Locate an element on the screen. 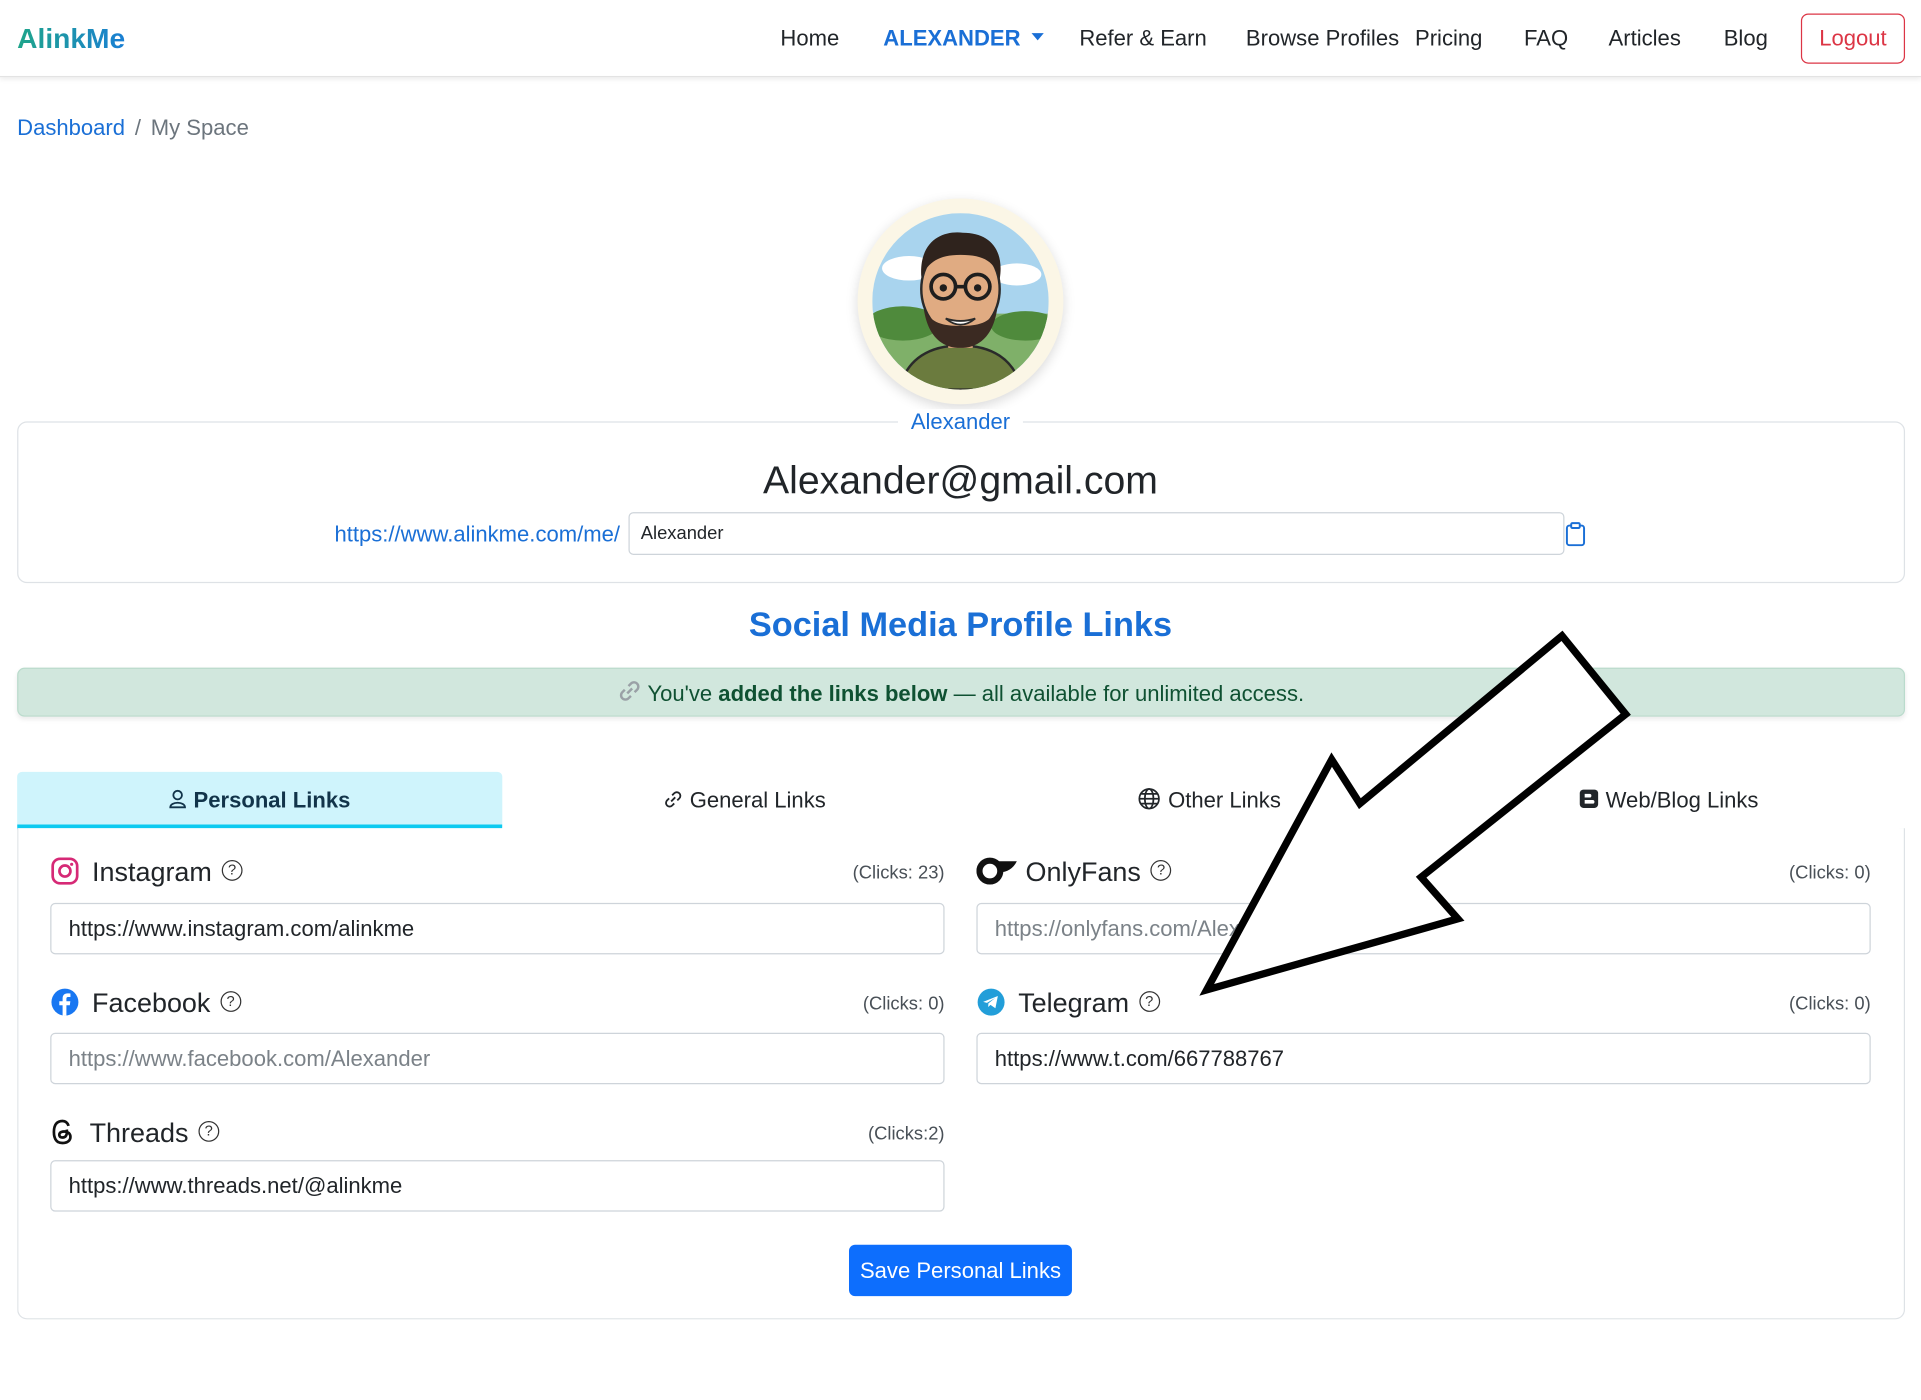 This screenshot has width=1921, height=1400. nav-faq: FAQ is located at coordinates (1546, 39).